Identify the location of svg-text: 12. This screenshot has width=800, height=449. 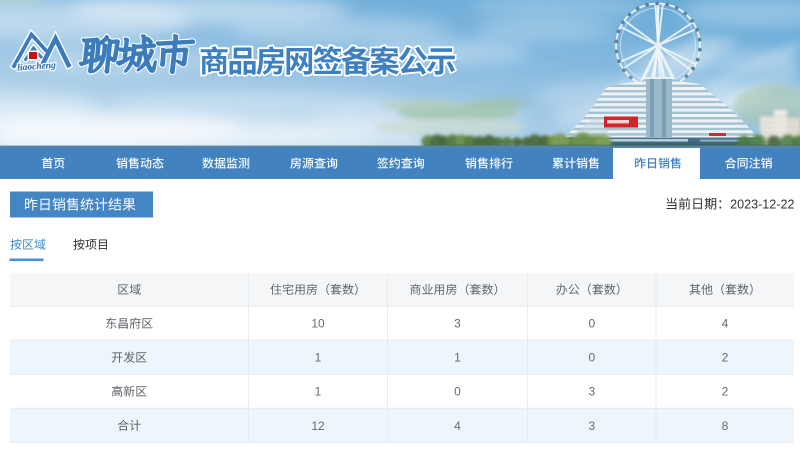
(318, 426).